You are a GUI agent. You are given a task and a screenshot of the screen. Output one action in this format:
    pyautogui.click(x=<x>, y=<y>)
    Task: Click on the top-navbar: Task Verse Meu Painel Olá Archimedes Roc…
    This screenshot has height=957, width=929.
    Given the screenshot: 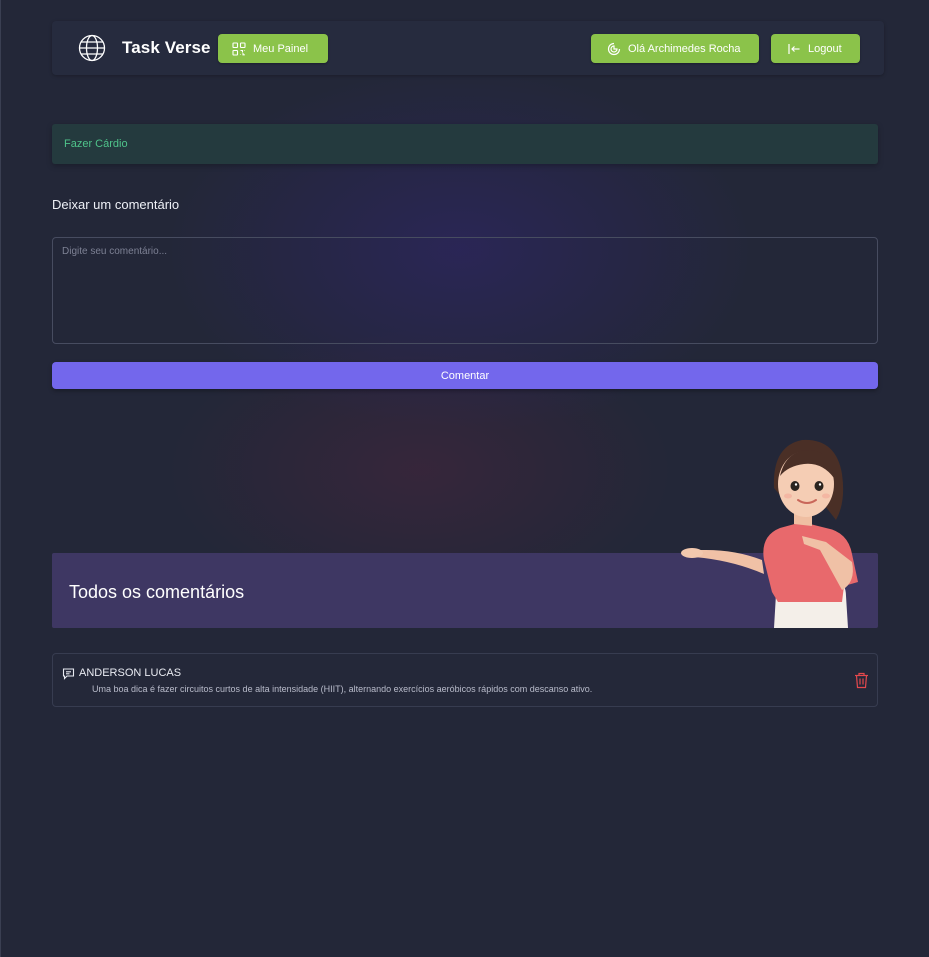 What is the action you would take?
    pyautogui.click(x=468, y=48)
    